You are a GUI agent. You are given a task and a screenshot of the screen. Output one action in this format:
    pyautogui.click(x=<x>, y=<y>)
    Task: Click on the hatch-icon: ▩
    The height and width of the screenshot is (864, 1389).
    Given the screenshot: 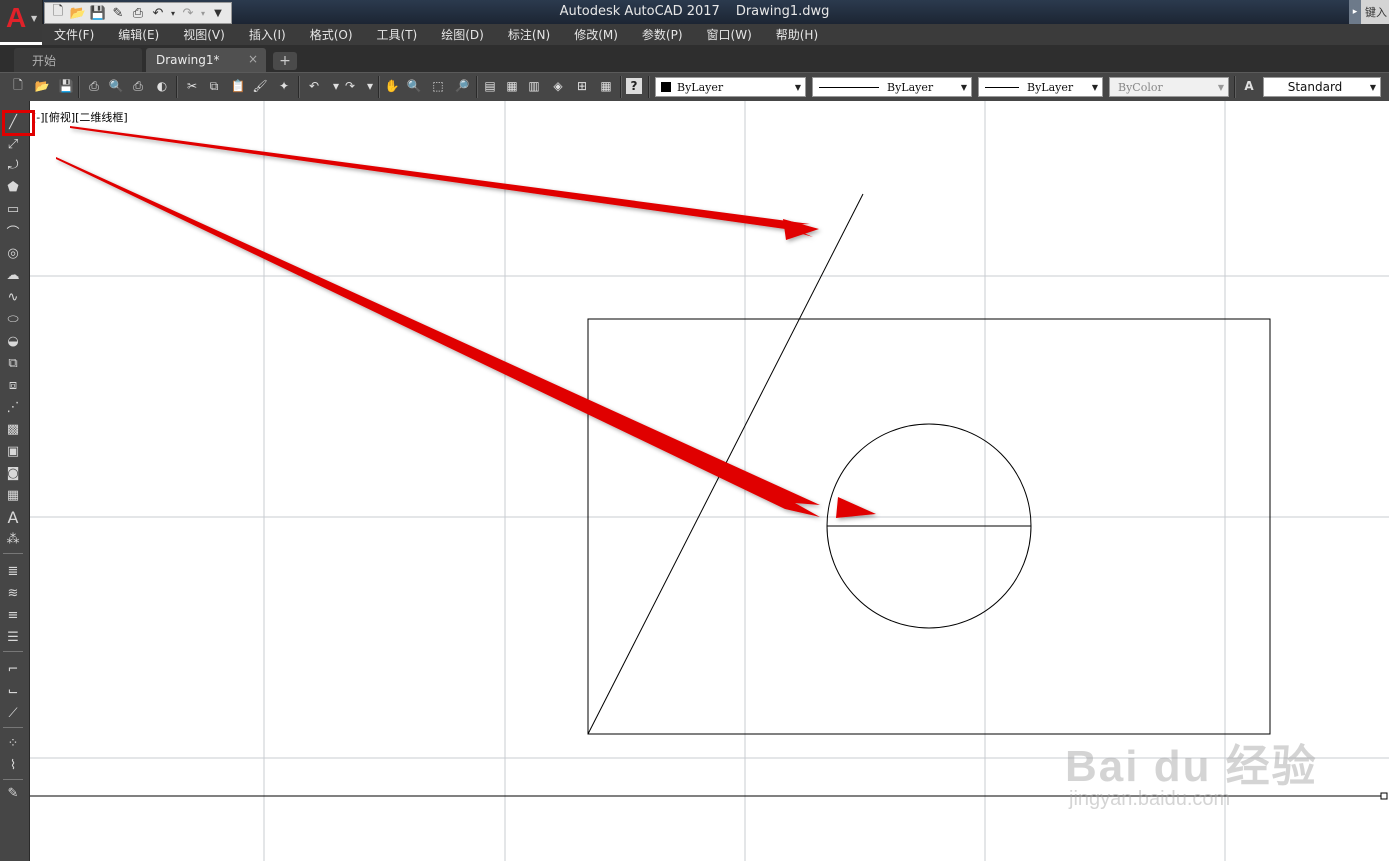 What is the action you would take?
    pyautogui.click(x=13, y=429)
    